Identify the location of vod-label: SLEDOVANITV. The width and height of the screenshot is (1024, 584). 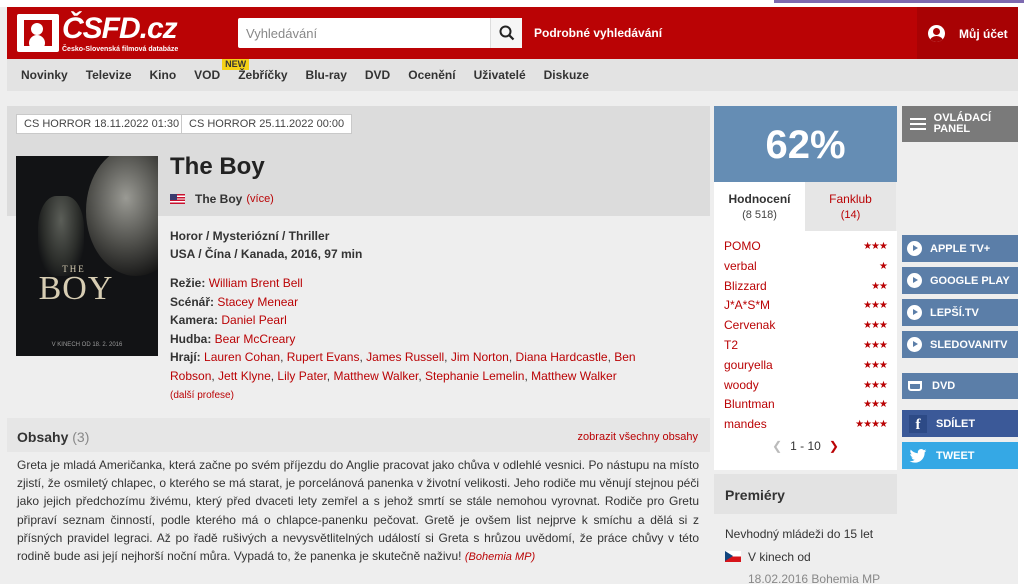
(969, 344).